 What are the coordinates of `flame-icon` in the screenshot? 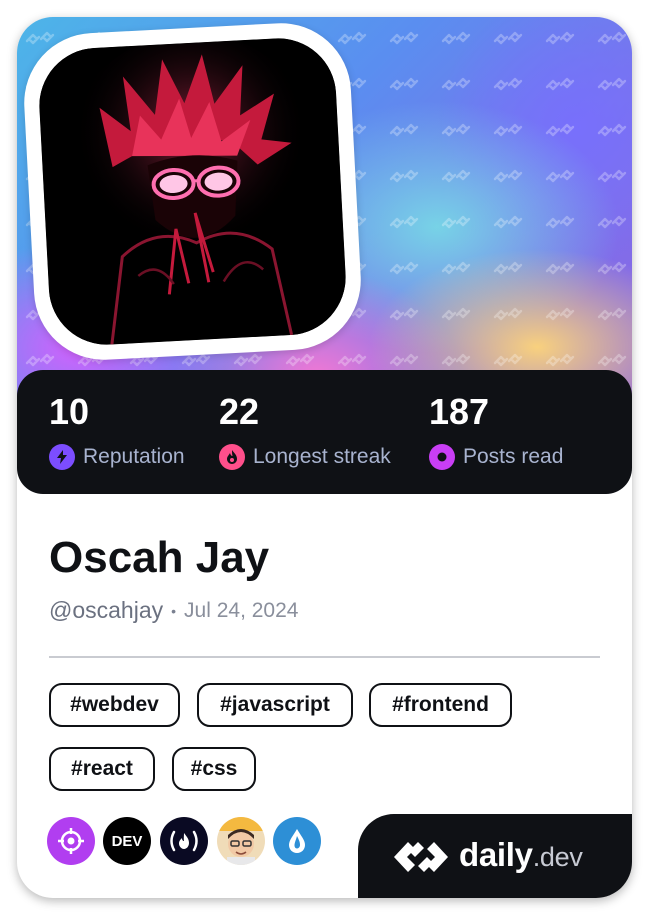 It's located at (232, 457).